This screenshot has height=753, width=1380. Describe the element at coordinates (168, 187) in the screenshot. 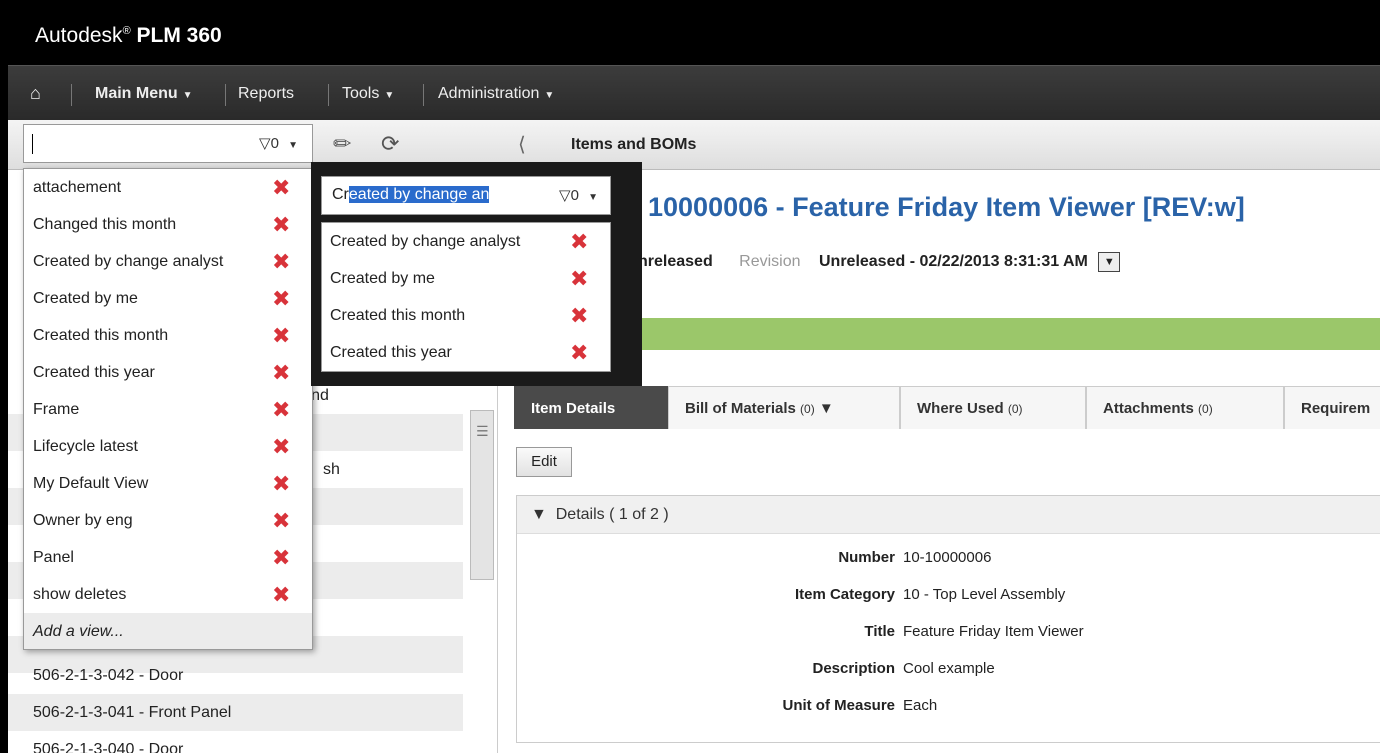

I see `view-option: attachement ✖` at that location.